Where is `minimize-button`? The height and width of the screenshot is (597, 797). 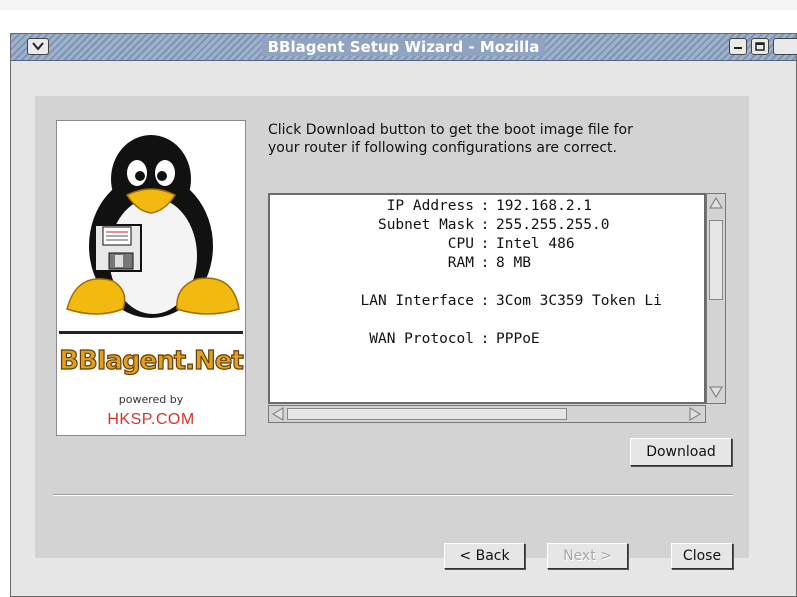 minimize-button is located at coordinates (738, 46).